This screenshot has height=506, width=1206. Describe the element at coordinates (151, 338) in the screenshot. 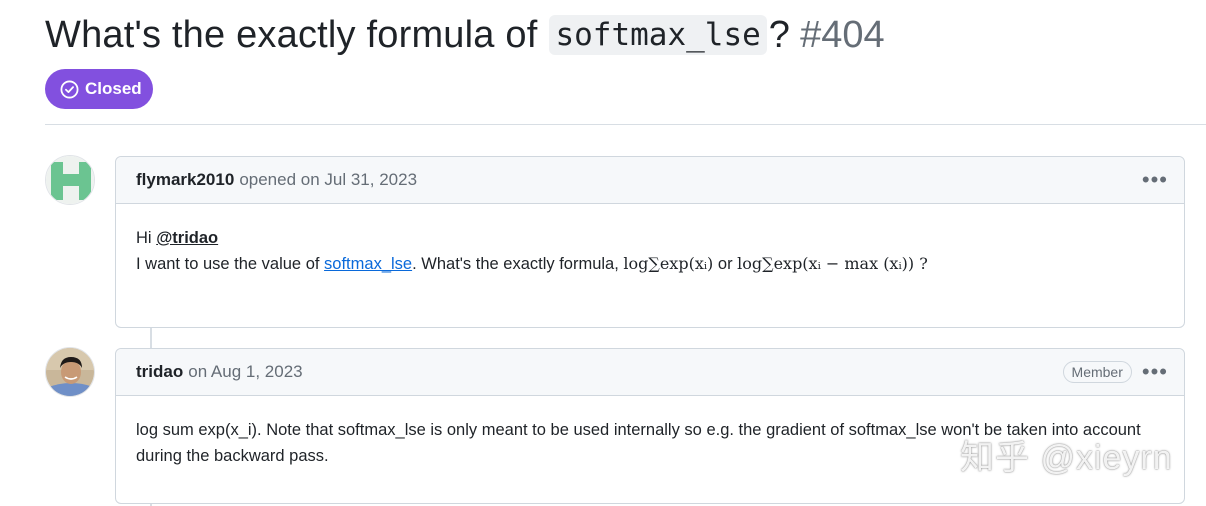

I see `timeline-connector` at that location.